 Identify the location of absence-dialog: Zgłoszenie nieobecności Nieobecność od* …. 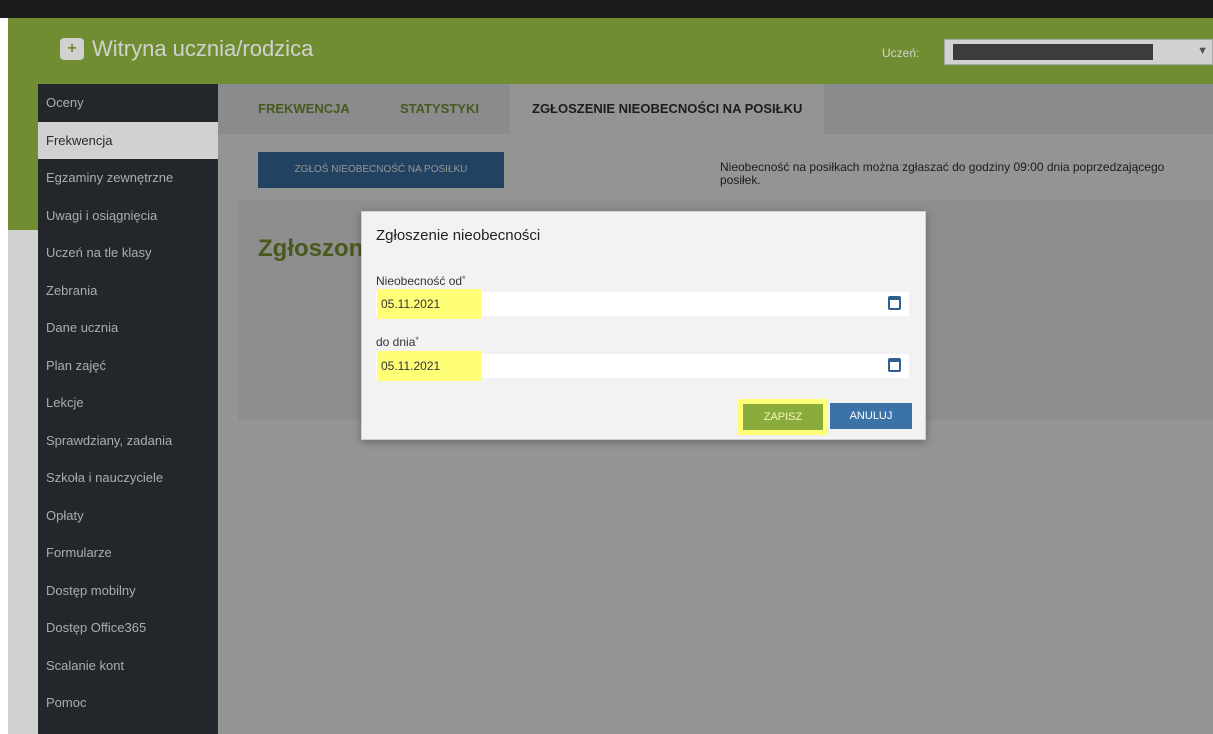
(643, 325).